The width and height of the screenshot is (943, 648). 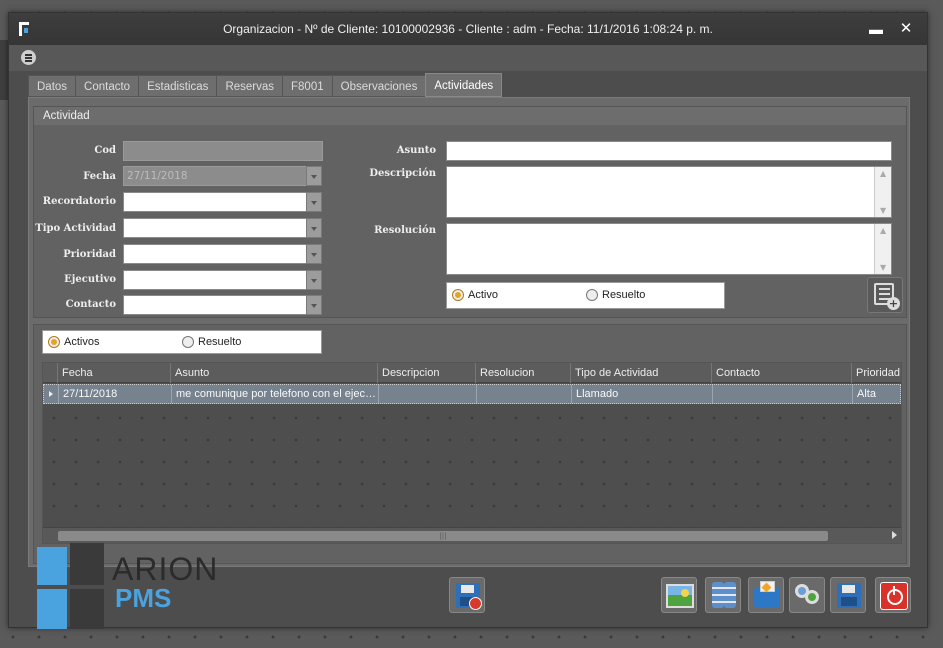 I want to click on column-header-tipo-actividad: Tipo de Actividad, so click(x=640, y=373).